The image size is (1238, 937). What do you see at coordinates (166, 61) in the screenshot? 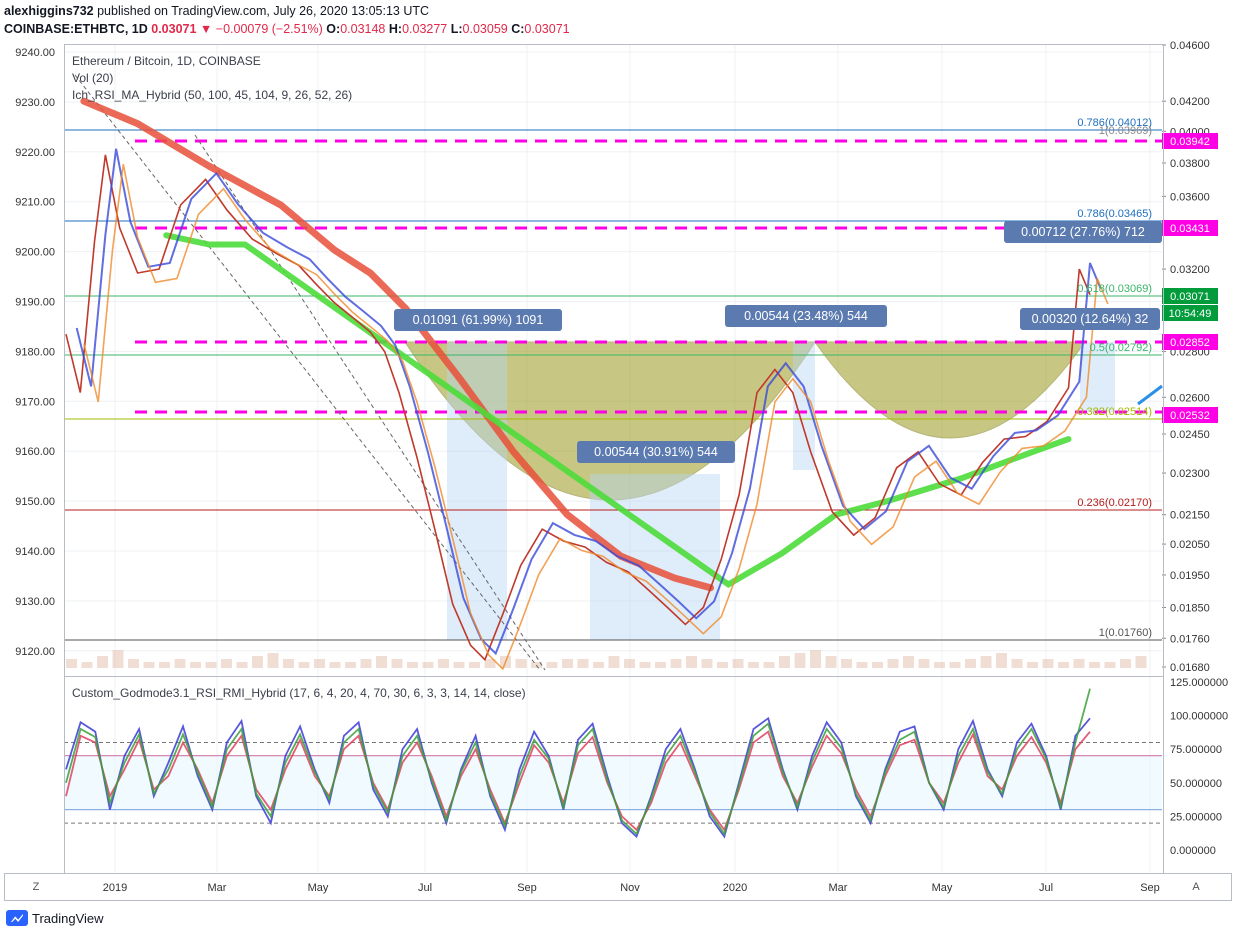
I see `legend-title: Ethereum / Bitcoin, 1D, COINBASE` at bounding box center [166, 61].